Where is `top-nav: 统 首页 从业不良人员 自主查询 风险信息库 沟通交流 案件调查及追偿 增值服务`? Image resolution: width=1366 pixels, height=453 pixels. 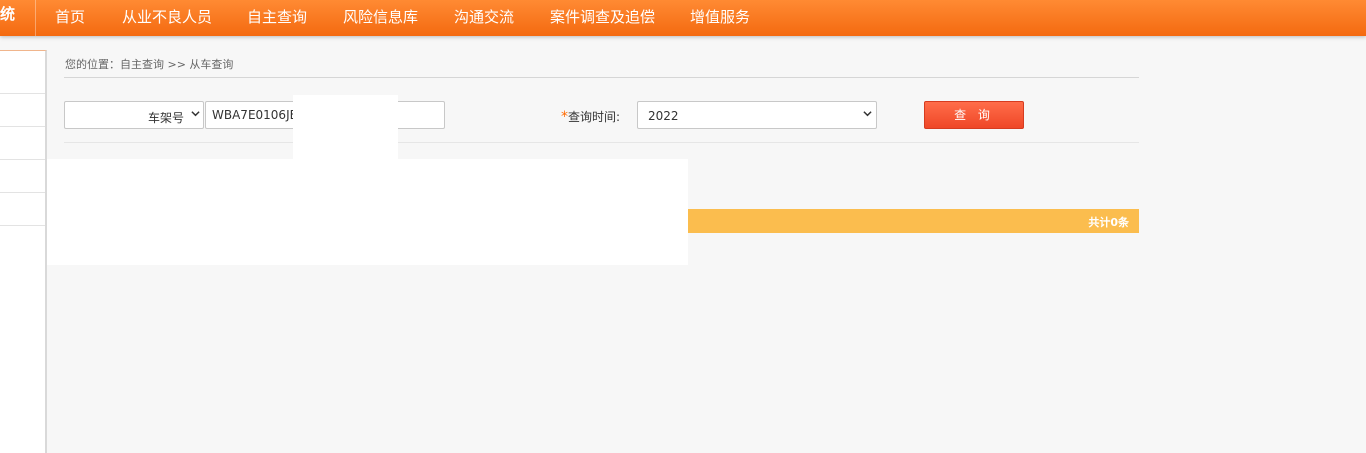 top-nav: 统 首页 从业不良人员 自主查询 风险信息库 沟通交流 案件调查及追偿 增值服务 is located at coordinates (683, 18).